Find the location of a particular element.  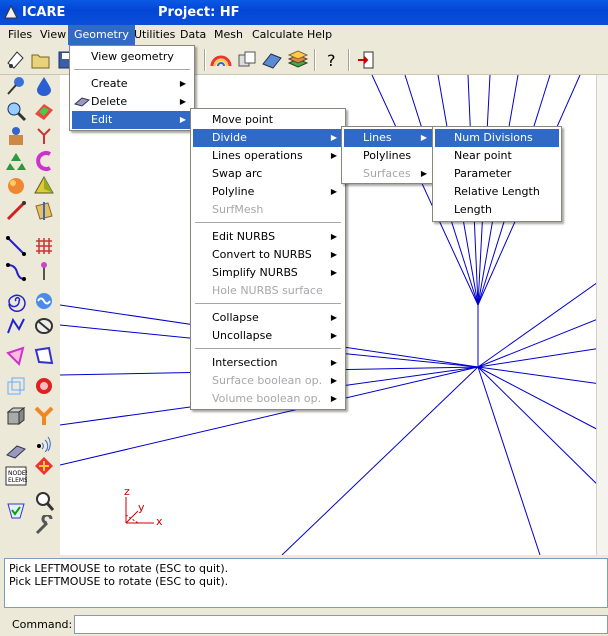

menu-item-divide: Divide ▶ is located at coordinates (268, 138).